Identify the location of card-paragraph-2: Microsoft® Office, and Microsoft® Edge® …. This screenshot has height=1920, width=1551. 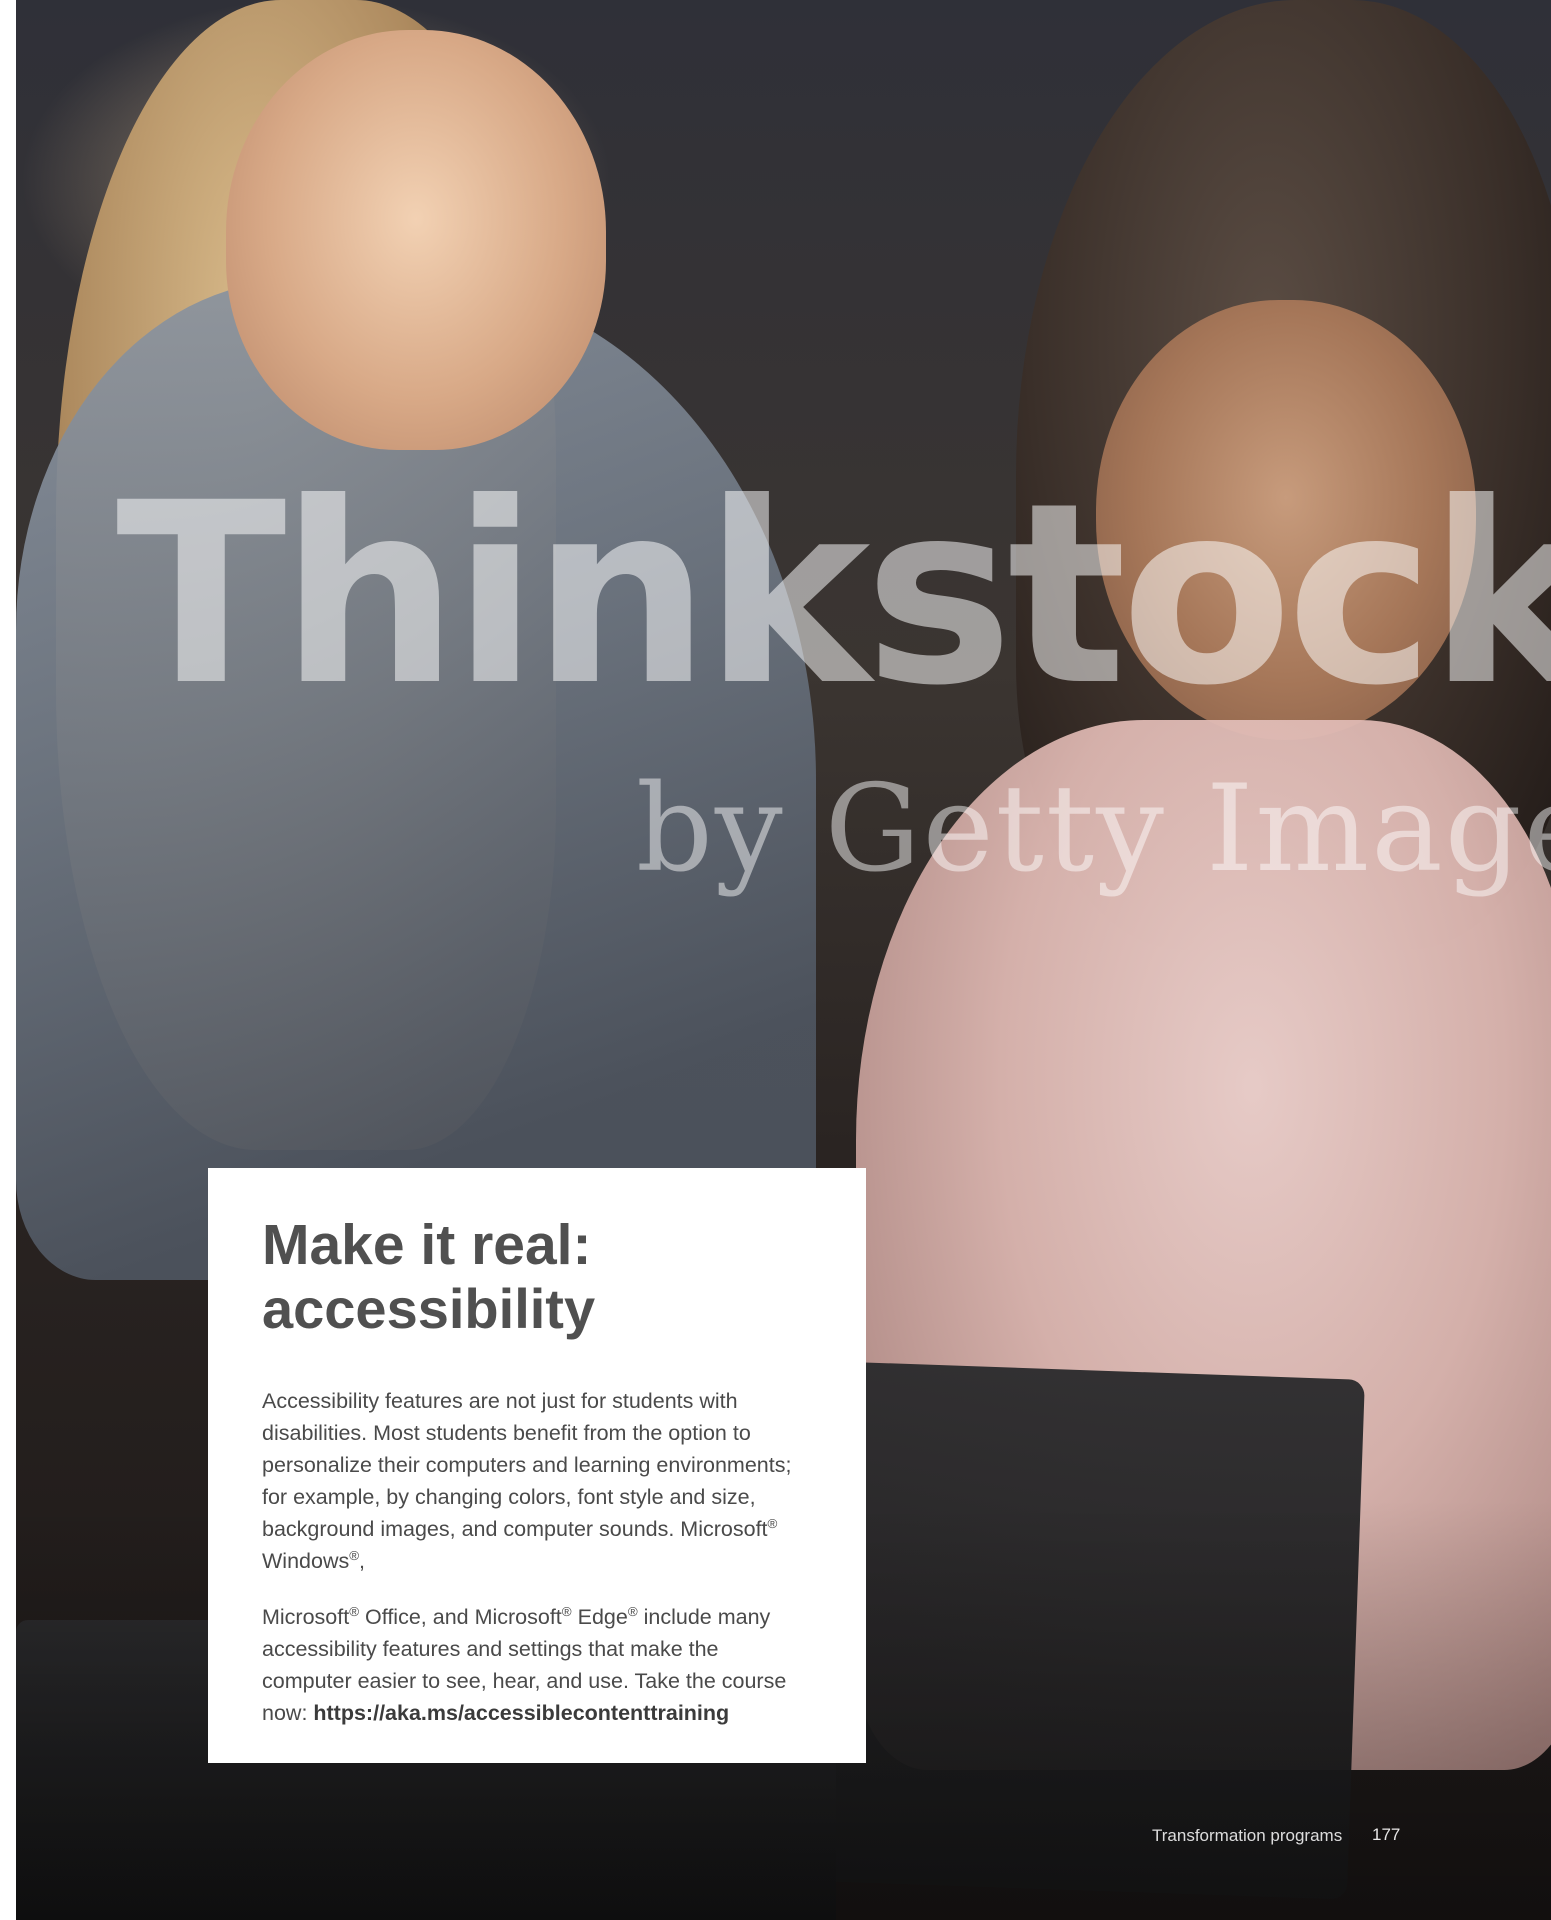
(538, 1665).